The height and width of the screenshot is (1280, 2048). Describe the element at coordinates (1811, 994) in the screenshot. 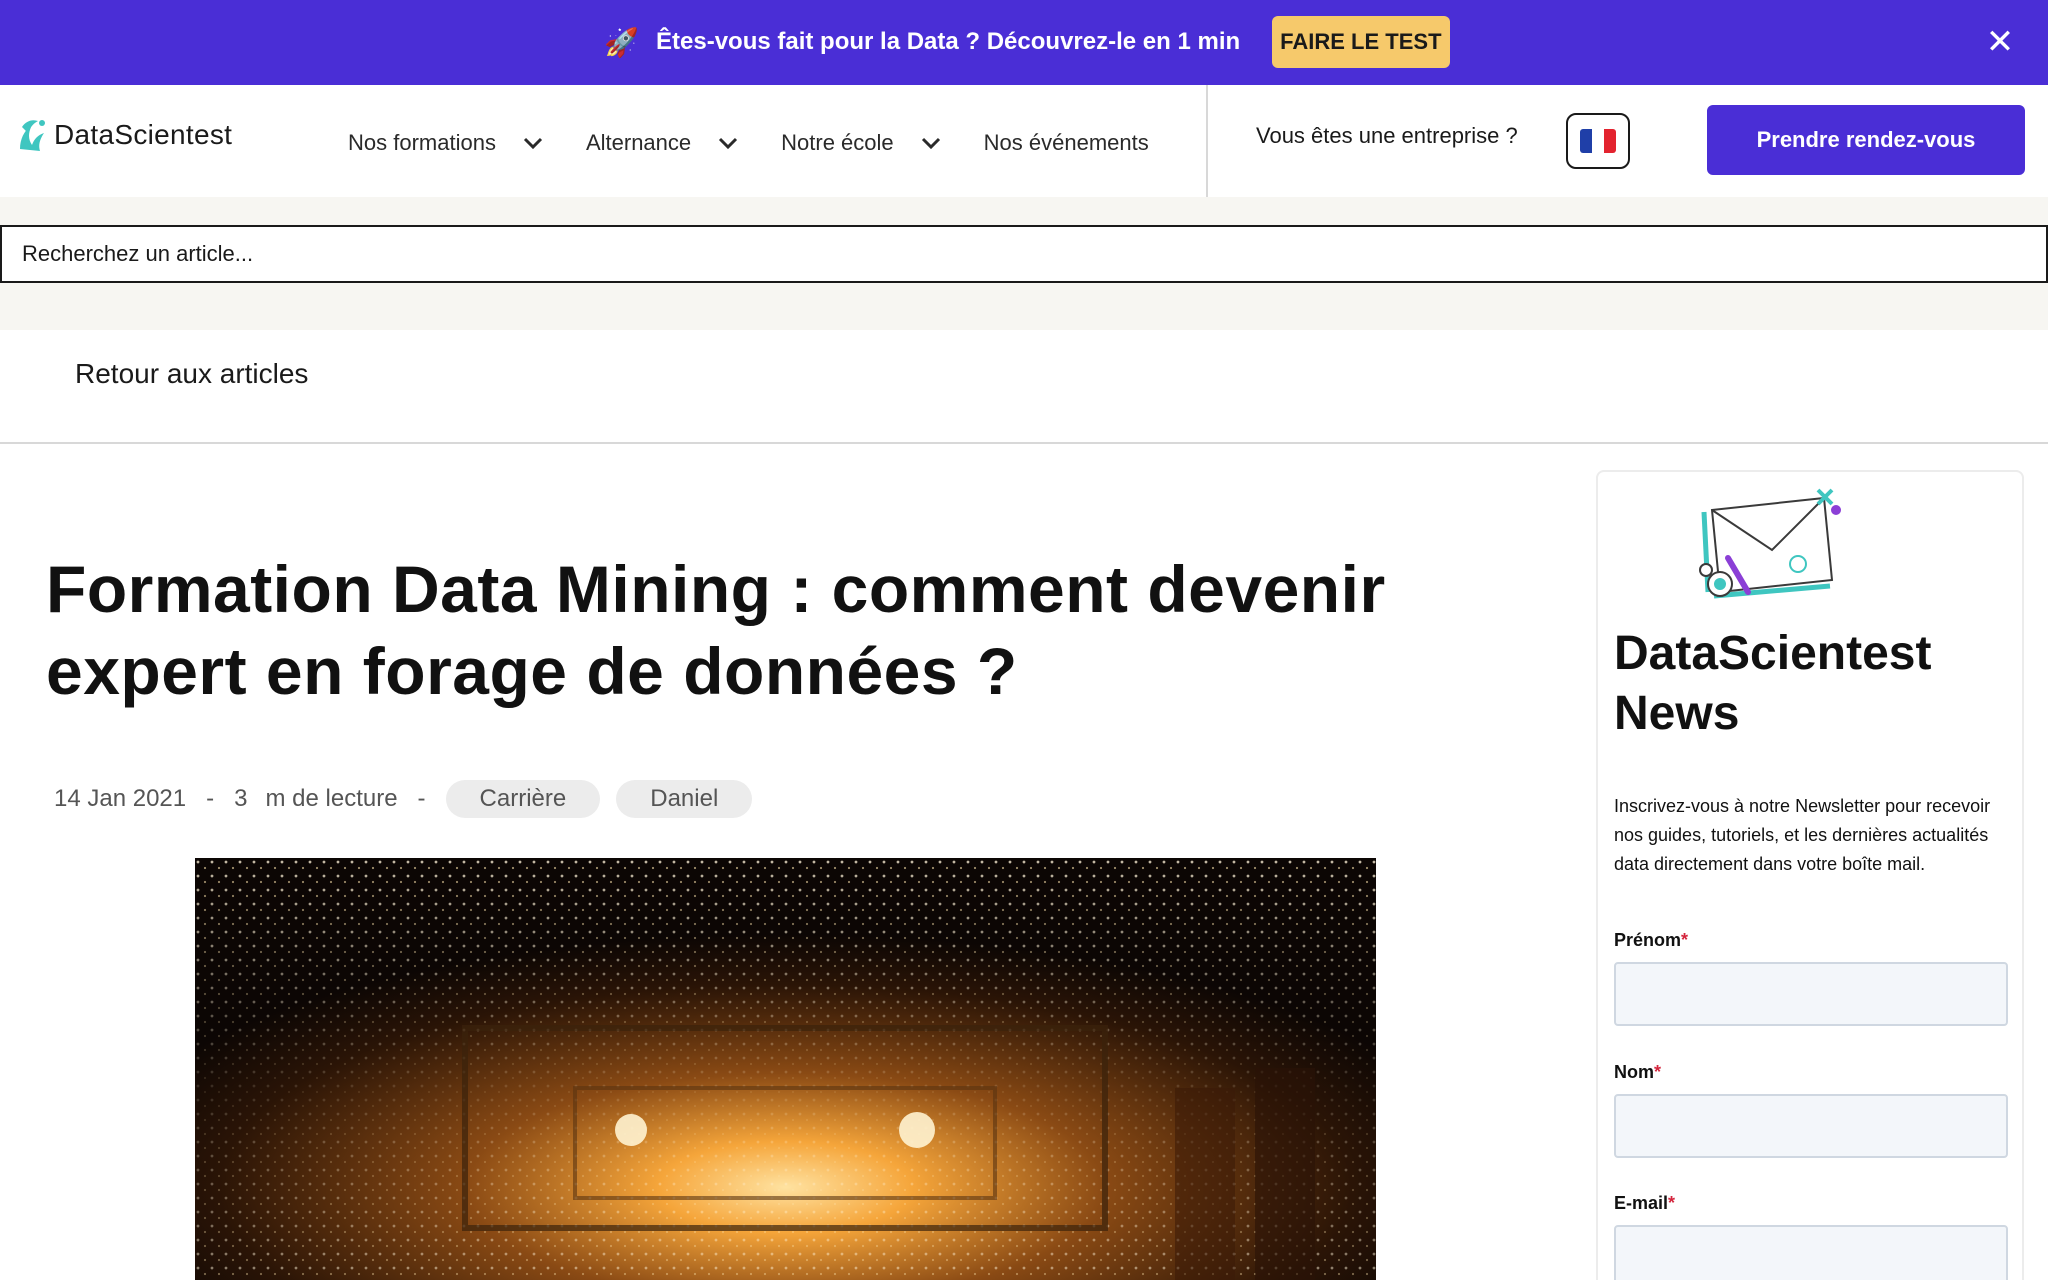

I see `firstname-input` at that location.